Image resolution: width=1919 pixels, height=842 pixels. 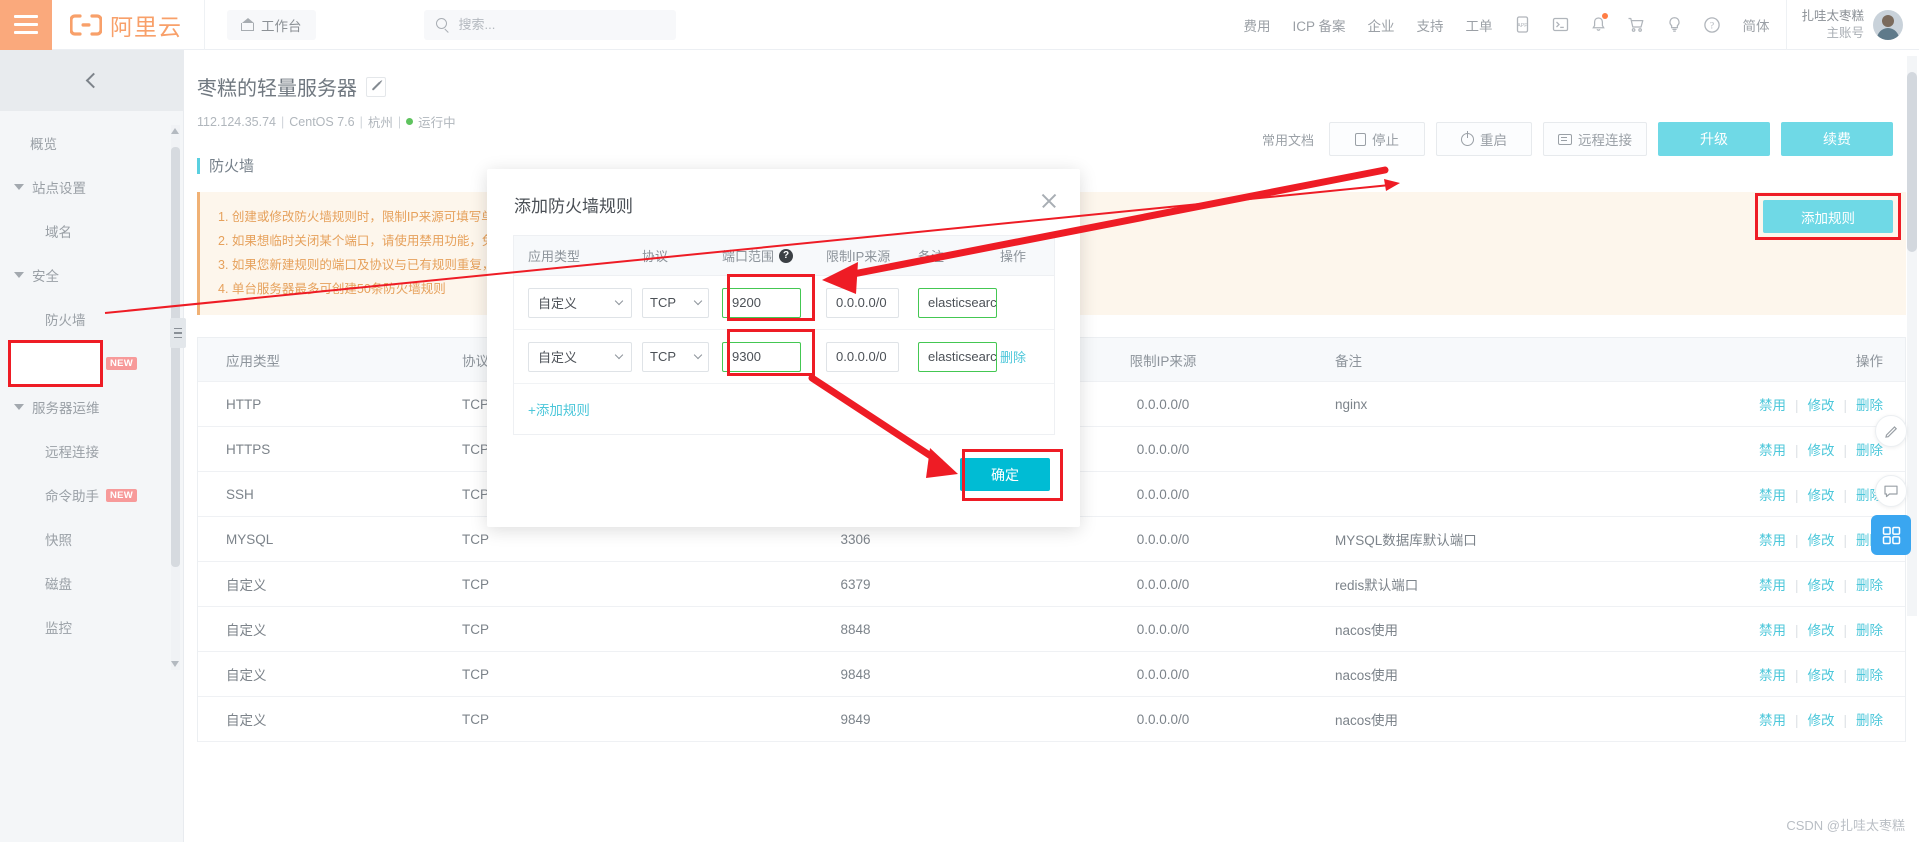 I want to click on sidebar-item-disk: 磁盘, so click(x=91, y=583).